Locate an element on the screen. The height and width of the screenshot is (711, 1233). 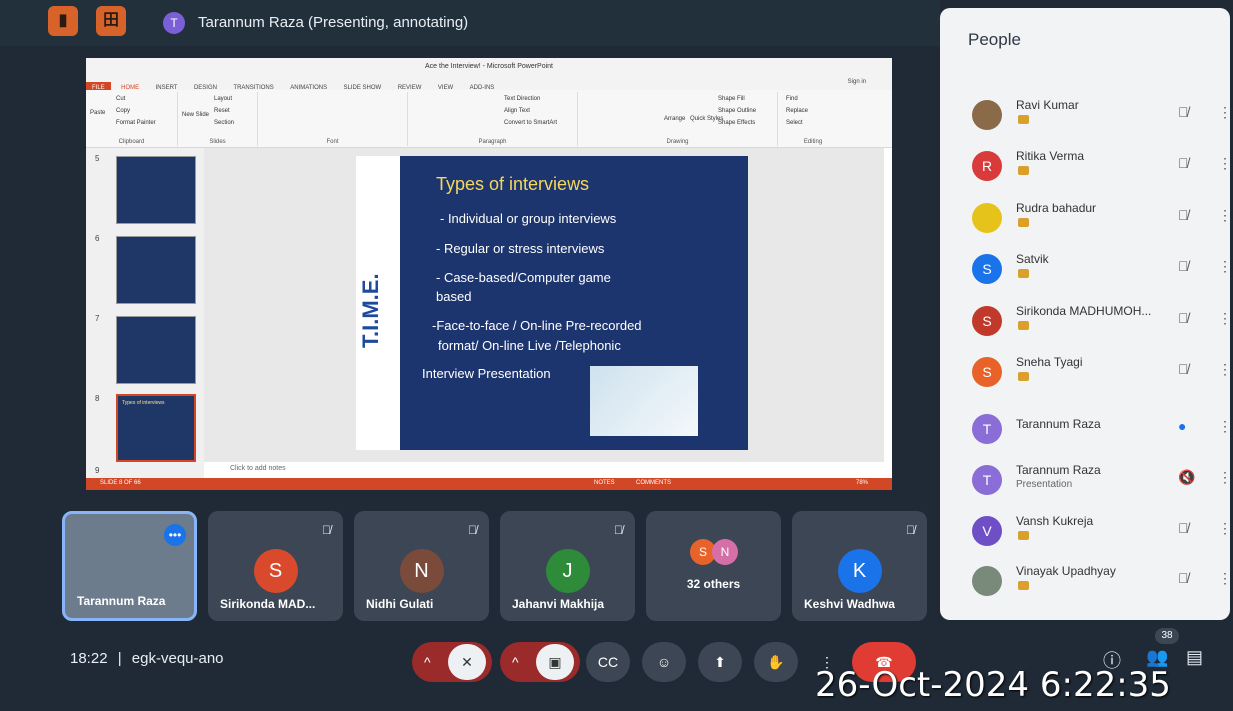
thumb-number: 5 is located at coordinates (97, 158).